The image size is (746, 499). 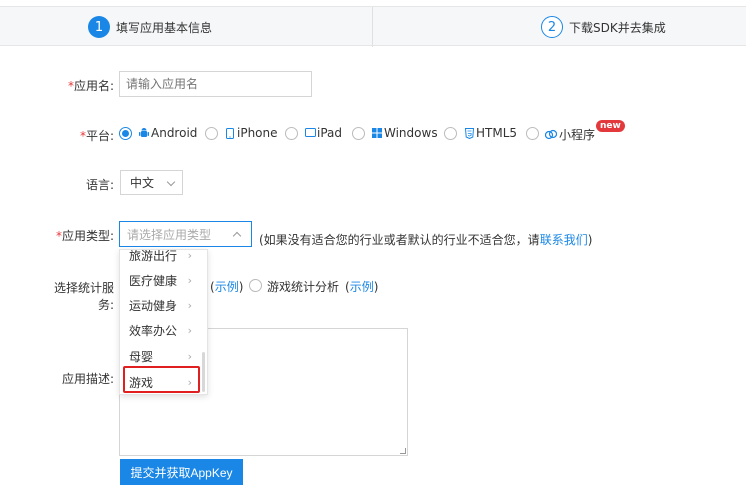 What do you see at coordinates (564, 240) in the screenshot?
I see `contact-us-link: 联系我们` at bounding box center [564, 240].